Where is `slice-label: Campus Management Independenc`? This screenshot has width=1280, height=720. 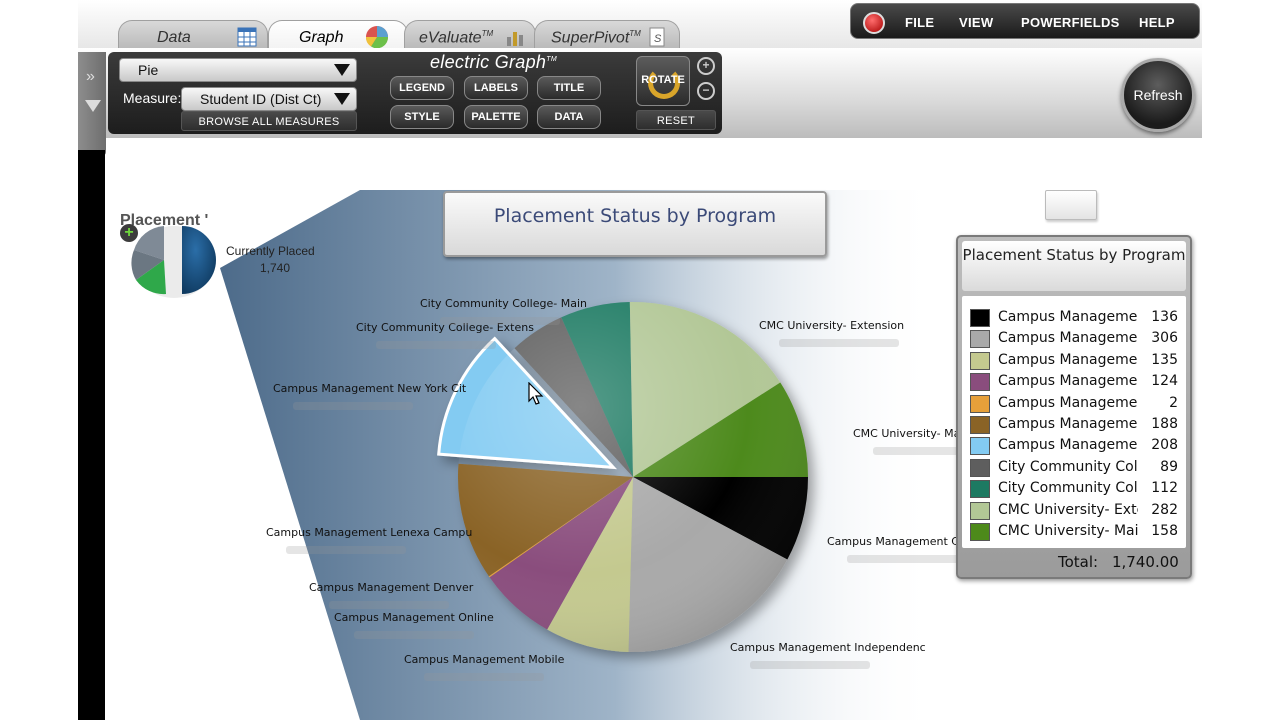 slice-label: Campus Management Independenc is located at coordinates (828, 647).